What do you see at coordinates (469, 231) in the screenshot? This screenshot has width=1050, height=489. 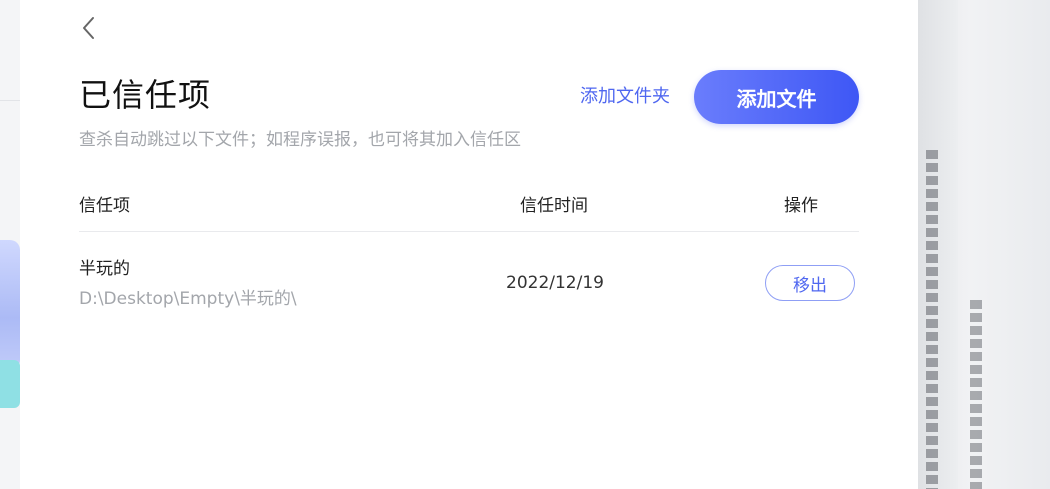 I see `table-header-divider` at bounding box center [469, 231].